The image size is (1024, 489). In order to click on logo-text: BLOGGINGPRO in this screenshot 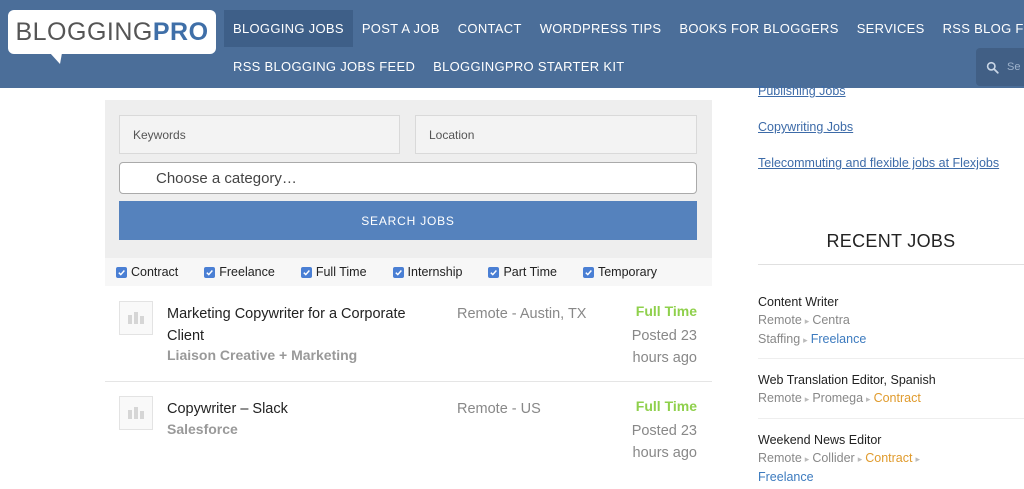, I will do `click(112, 31)`.